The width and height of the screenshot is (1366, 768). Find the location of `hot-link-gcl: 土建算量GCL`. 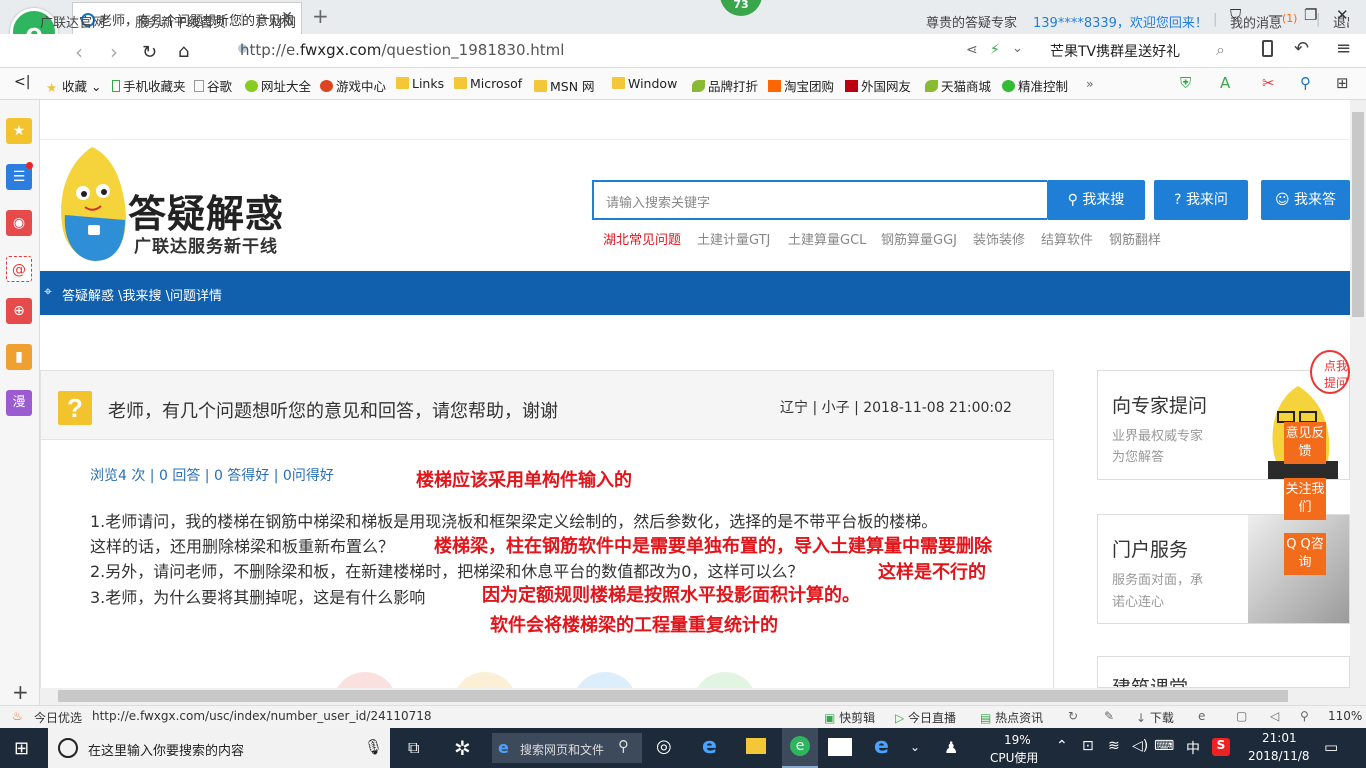

hot-link-gcl: 土建算量GCL is located at coordinates (827, 238).